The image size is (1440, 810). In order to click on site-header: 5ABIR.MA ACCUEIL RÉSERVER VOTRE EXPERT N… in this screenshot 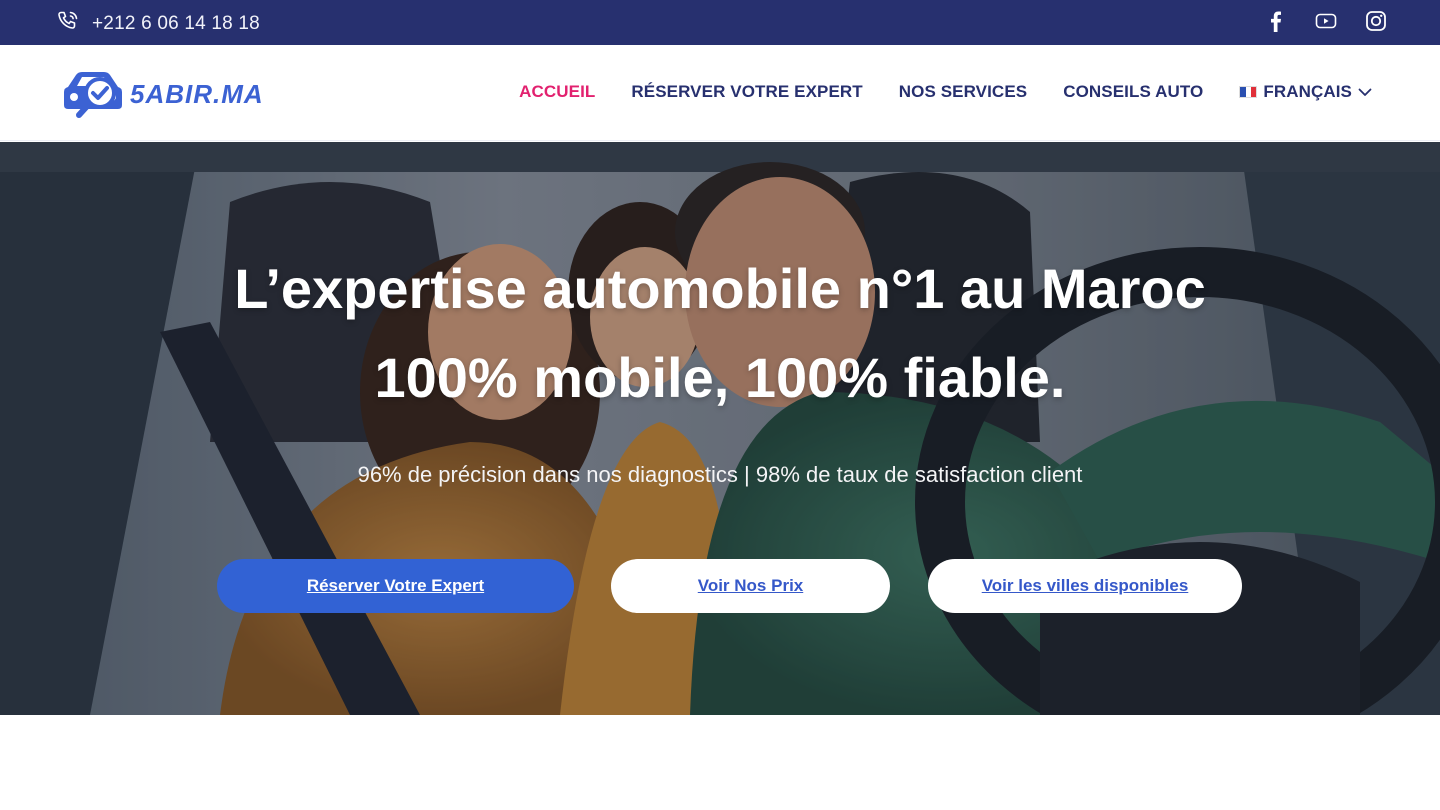, I will do `click(720, 93)`.